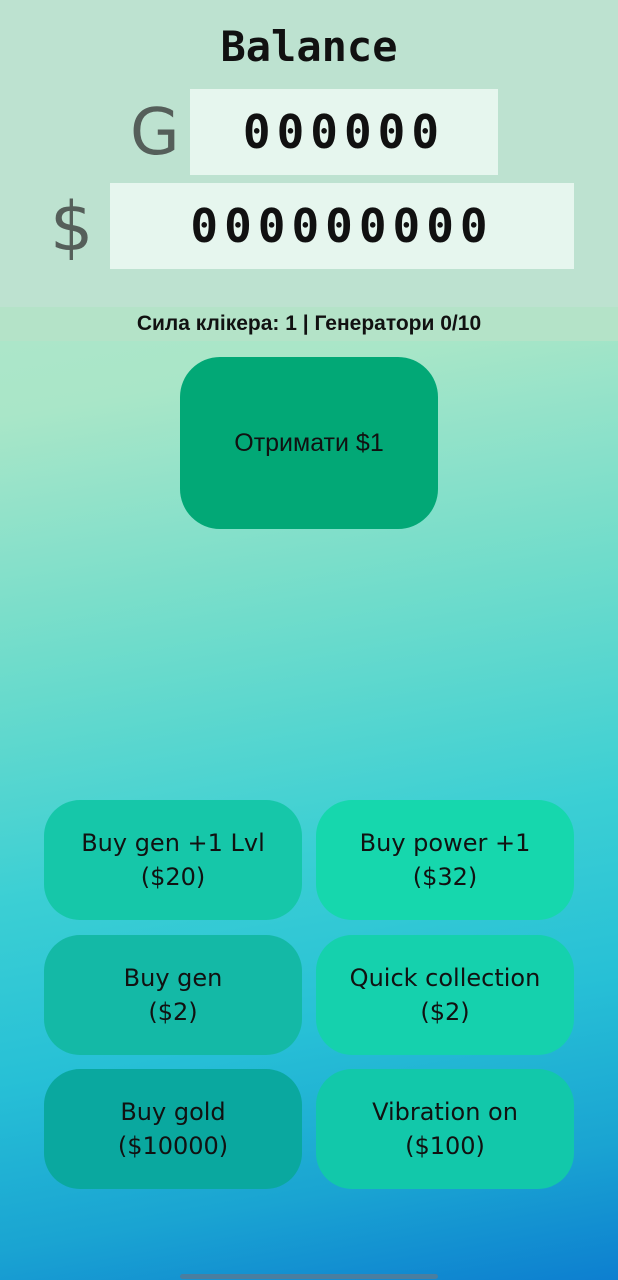 The width and height of the screenshot is (618, 1280). What do you see at coordinates (309, 1276) in the screenshot?
I see `home-indicator` at bounding box center [309, 1276].